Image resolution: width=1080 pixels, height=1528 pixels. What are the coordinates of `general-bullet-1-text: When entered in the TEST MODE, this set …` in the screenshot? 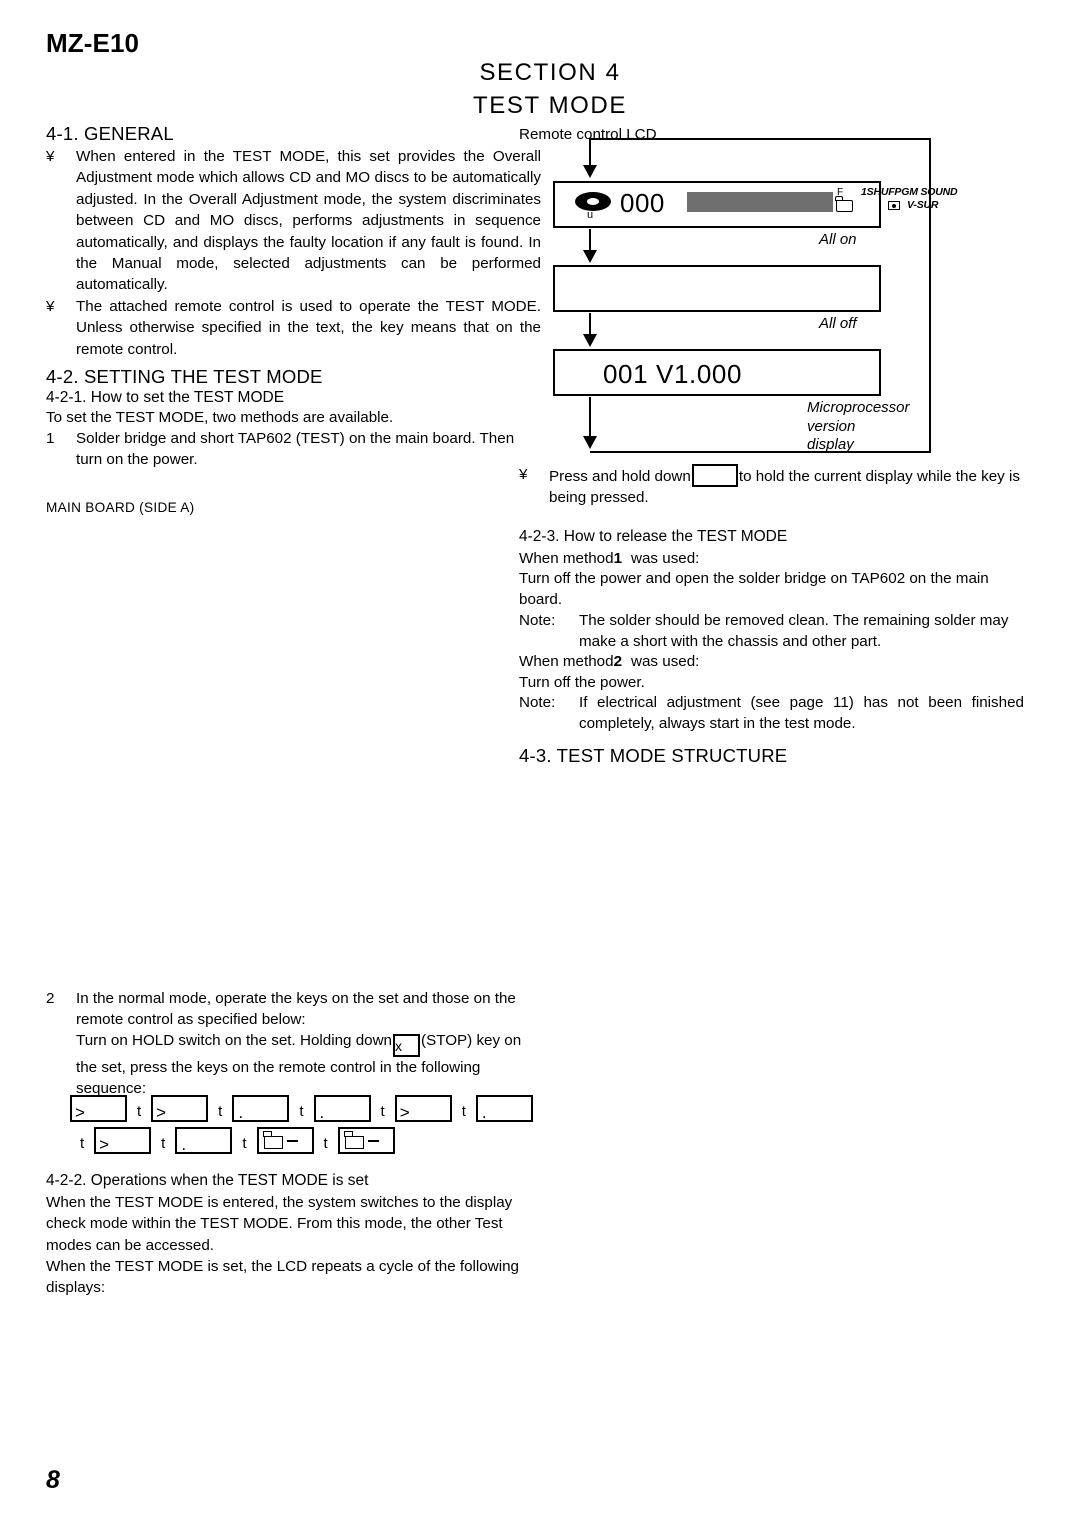 It's located at (308, 221).